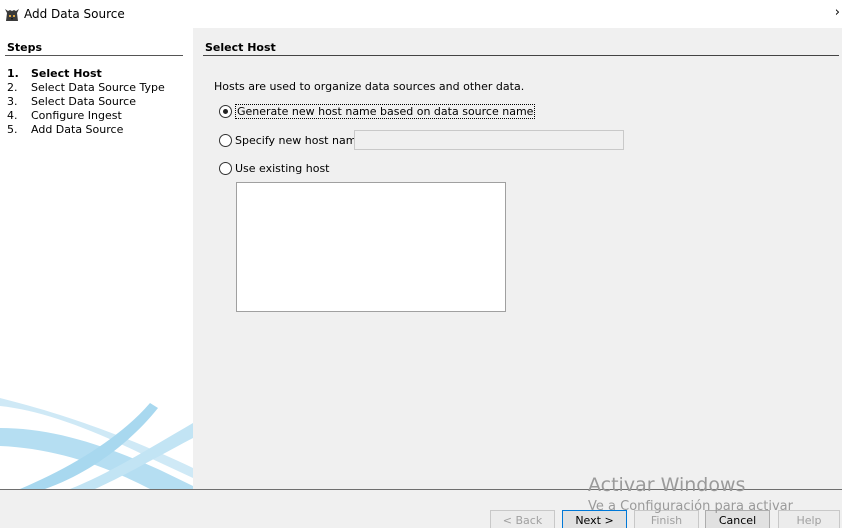  I want to click on step-item-configure-ingest: 4. Configure Ingest, so click(64, 115).